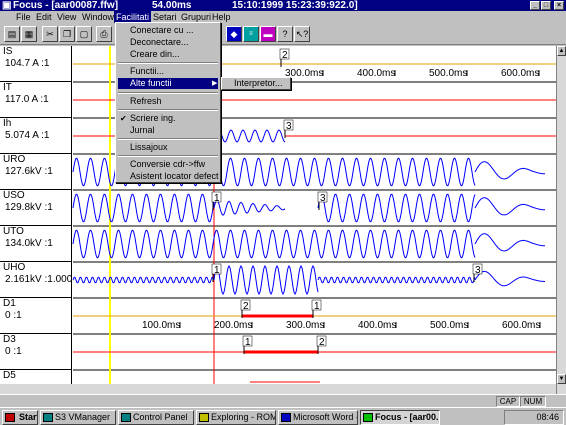 The height and width of the screenshot is (425, 566). I want to click on channel-label-uho: UHO 2.161kV :1.000, so click(36, 280).